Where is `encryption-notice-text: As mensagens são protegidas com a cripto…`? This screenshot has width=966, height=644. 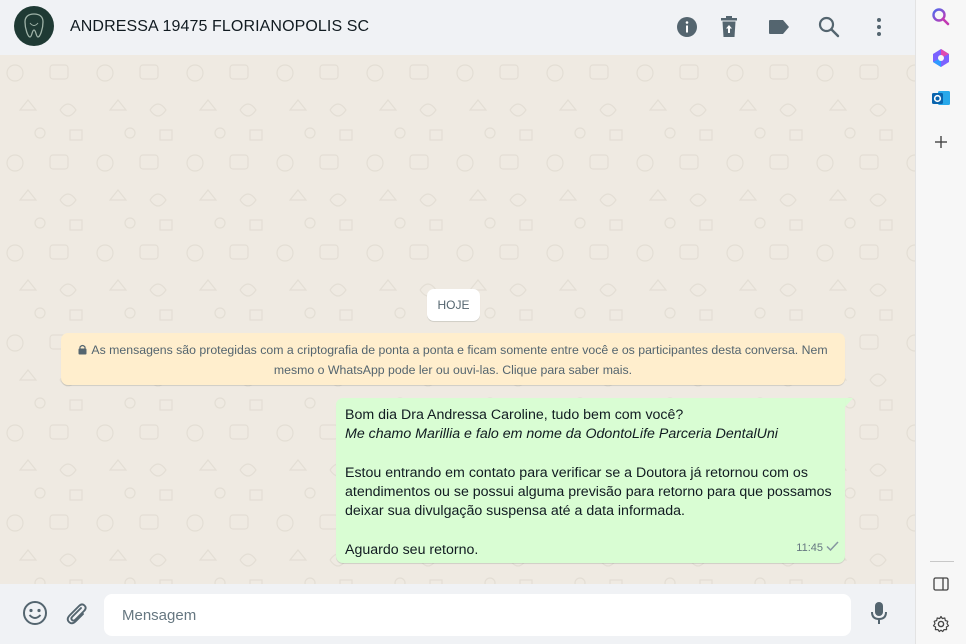
encryption-notice-text: As mensagens são protegidas com a cripto… is located at coordinates (459, 360).